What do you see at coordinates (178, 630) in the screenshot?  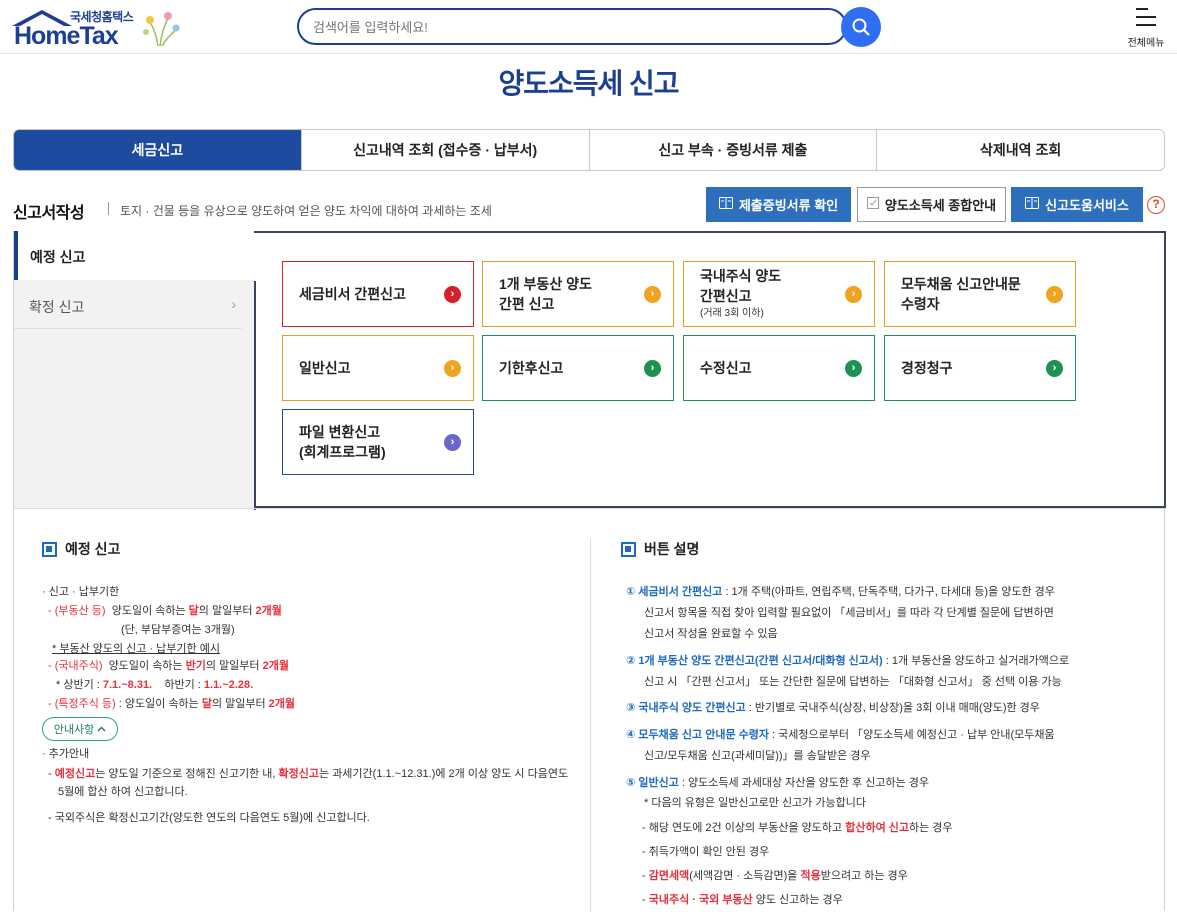 I see `info-line: (단, 부담부증여는 3개월)` at bounding box center [178, 630].